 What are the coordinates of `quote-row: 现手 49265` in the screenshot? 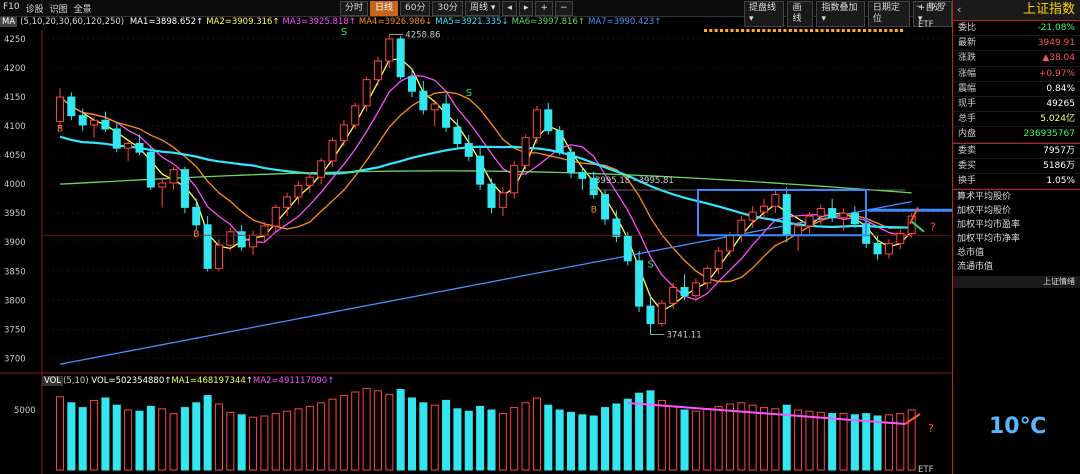 It's located at (1016, 105).